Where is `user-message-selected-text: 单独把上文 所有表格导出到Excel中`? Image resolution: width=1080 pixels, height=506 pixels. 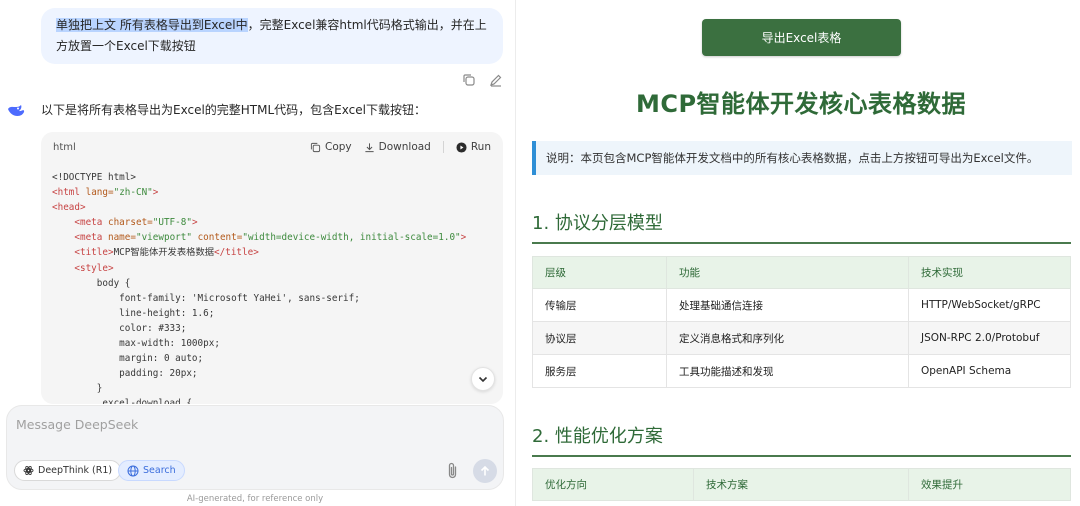 user-message-selected-text: 单独把上文 所有表格导出到Excel中 is located at coordinates (152, 25).